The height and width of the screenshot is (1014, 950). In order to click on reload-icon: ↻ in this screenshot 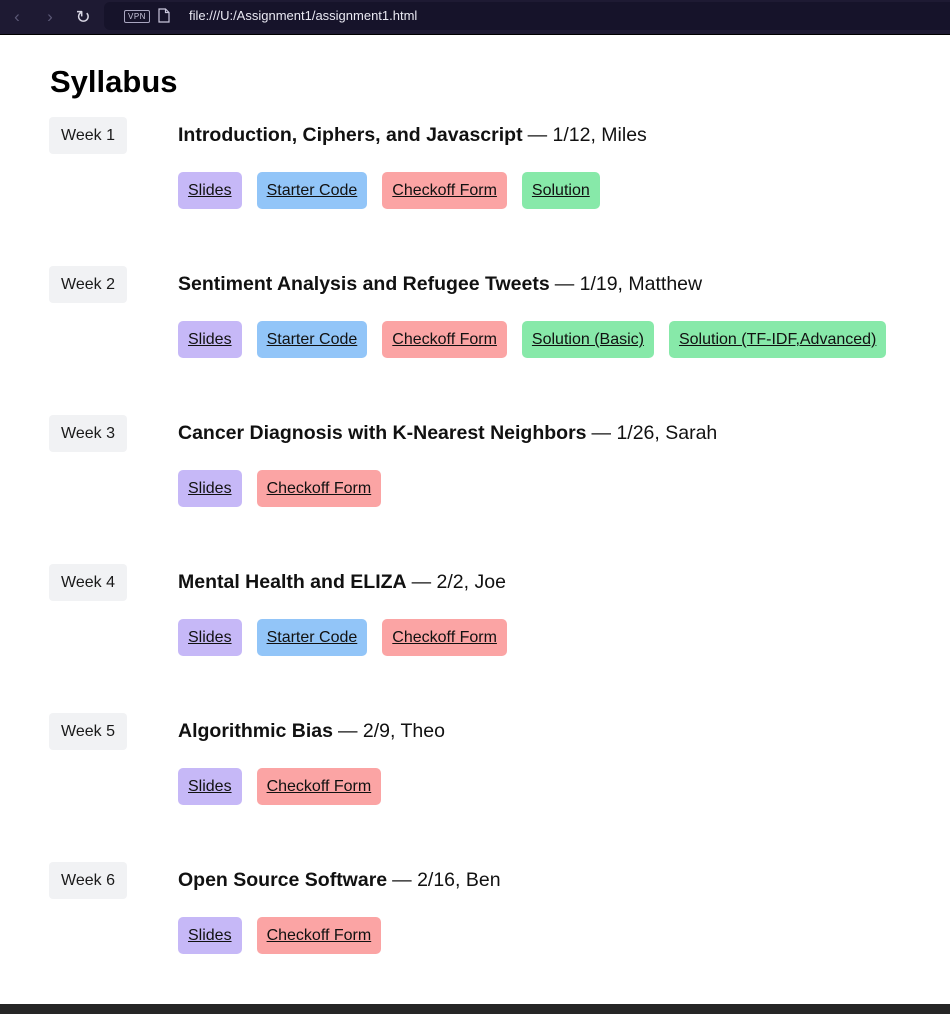, I will do `click(83, 17)`.